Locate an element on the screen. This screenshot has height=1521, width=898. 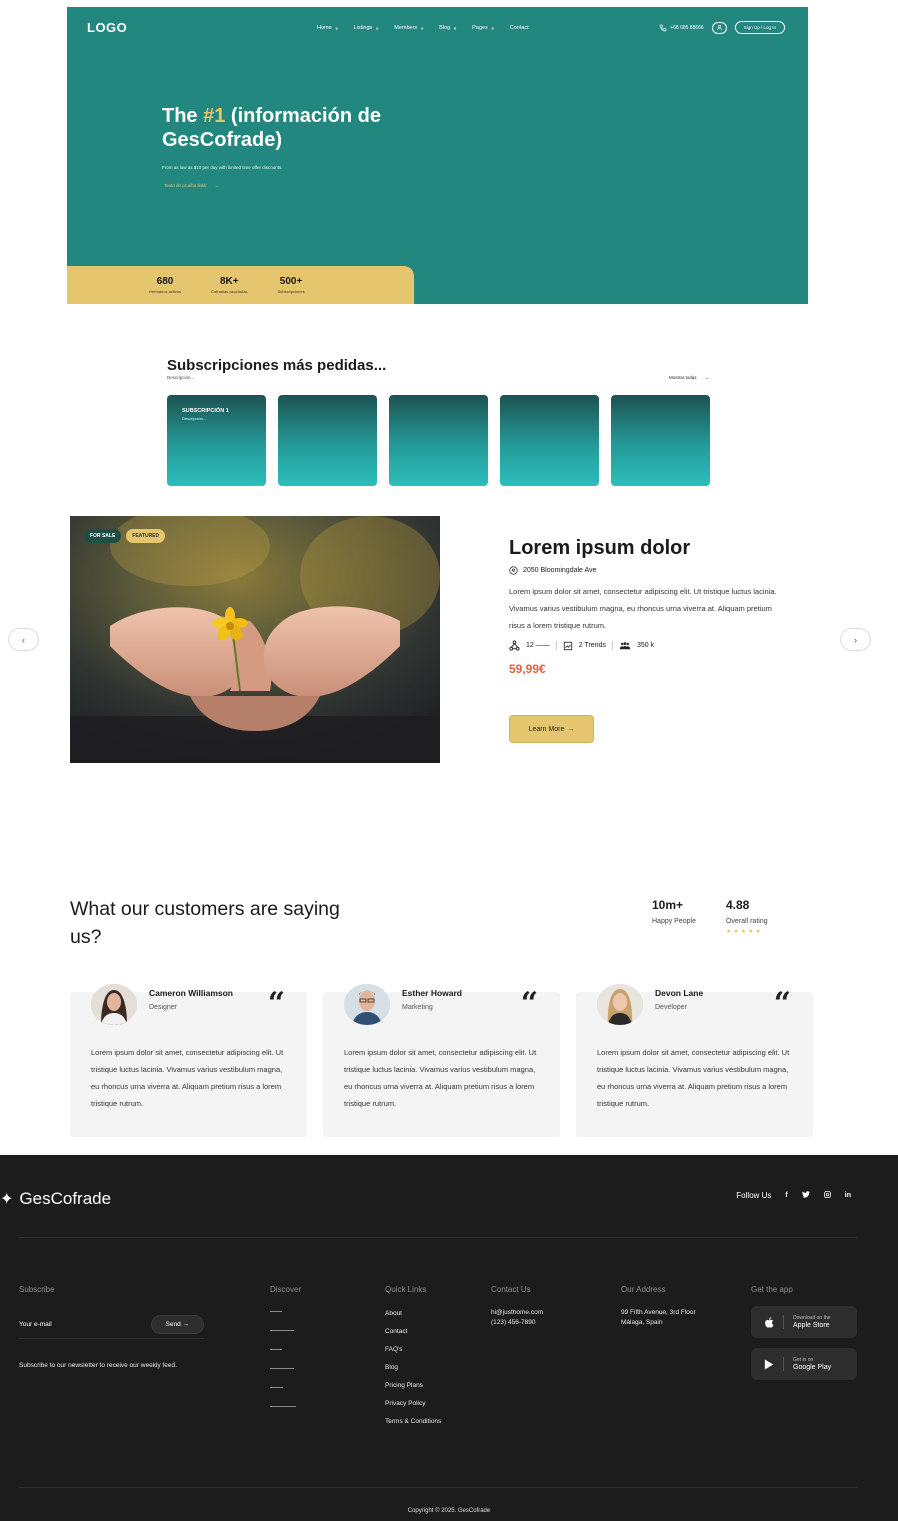
twitter-icon is located at coordinates (805, 1195).